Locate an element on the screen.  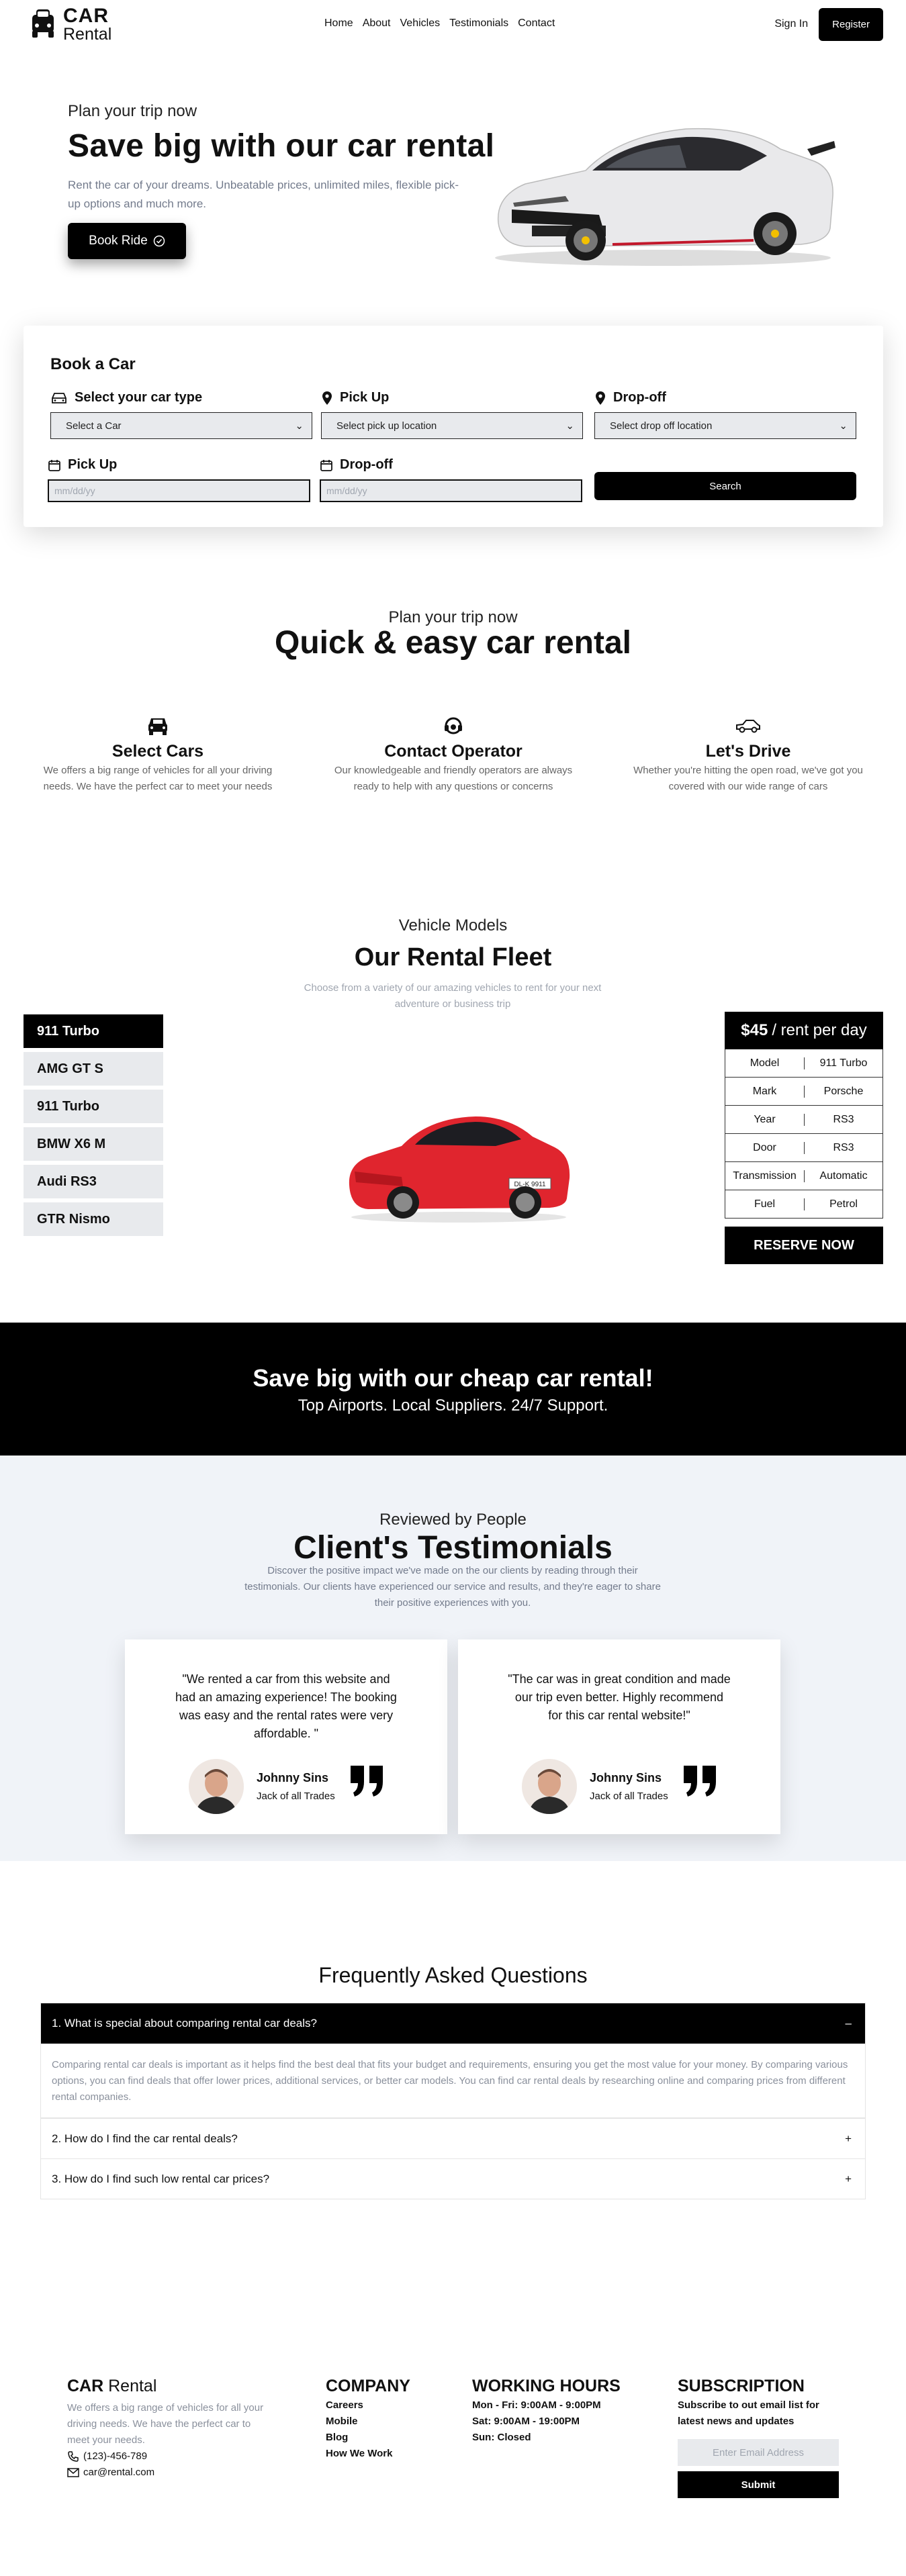
spec-key: Year is located at coordinates (765, 1119).